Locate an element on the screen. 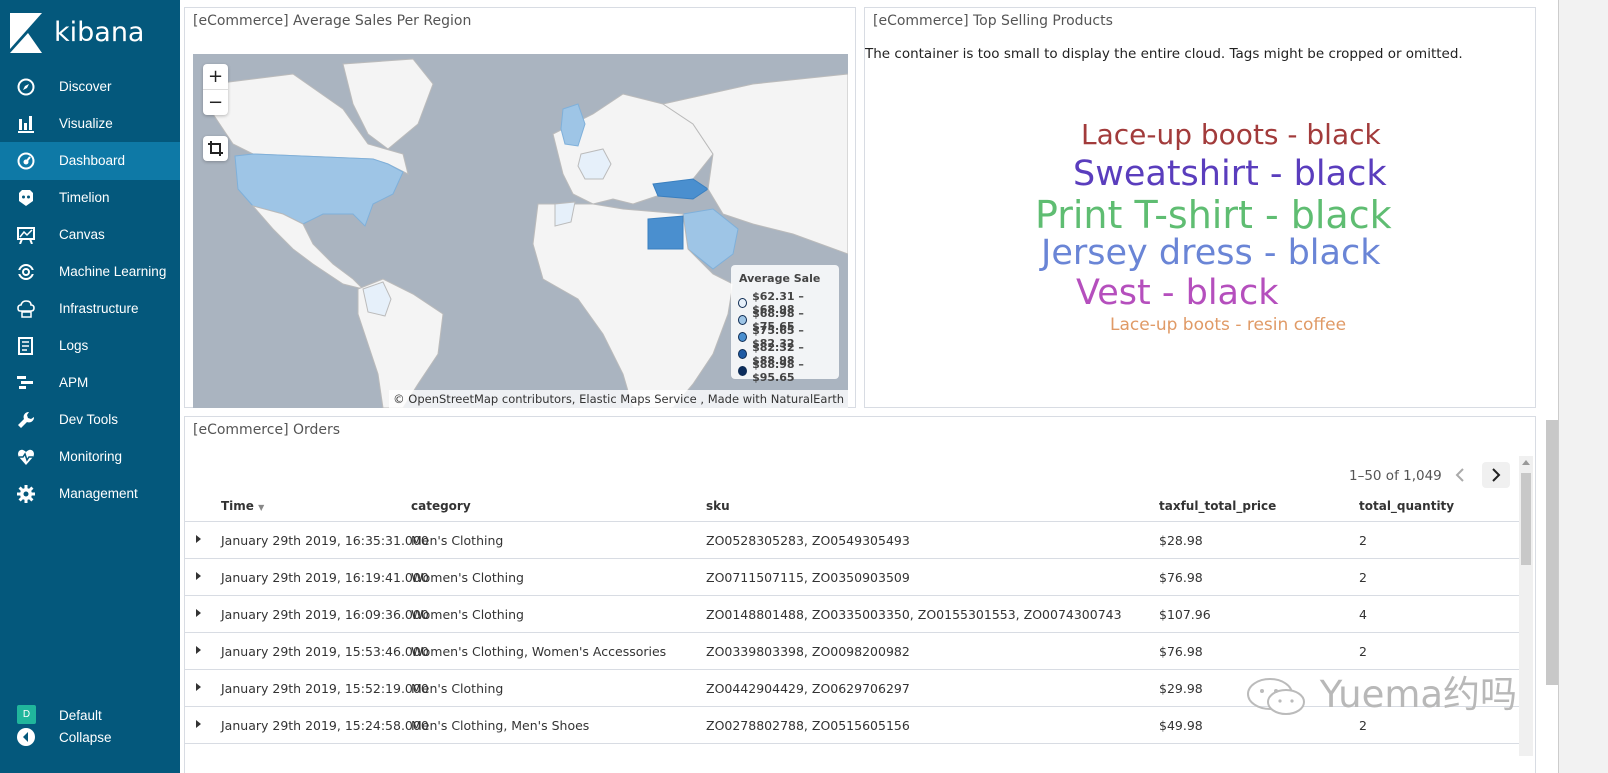 The width and height of the screenshot is (1608, 773). sidebar-item-logs: Logs is located at coordinates (90, 346).